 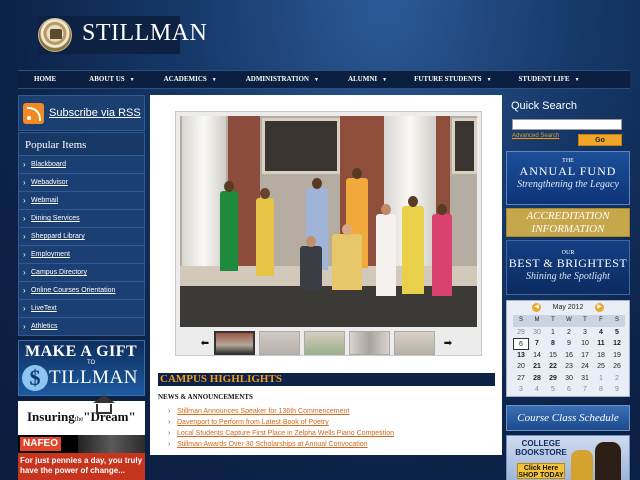 I want to click on calendar-day: 22, so click(x=553, y=367).